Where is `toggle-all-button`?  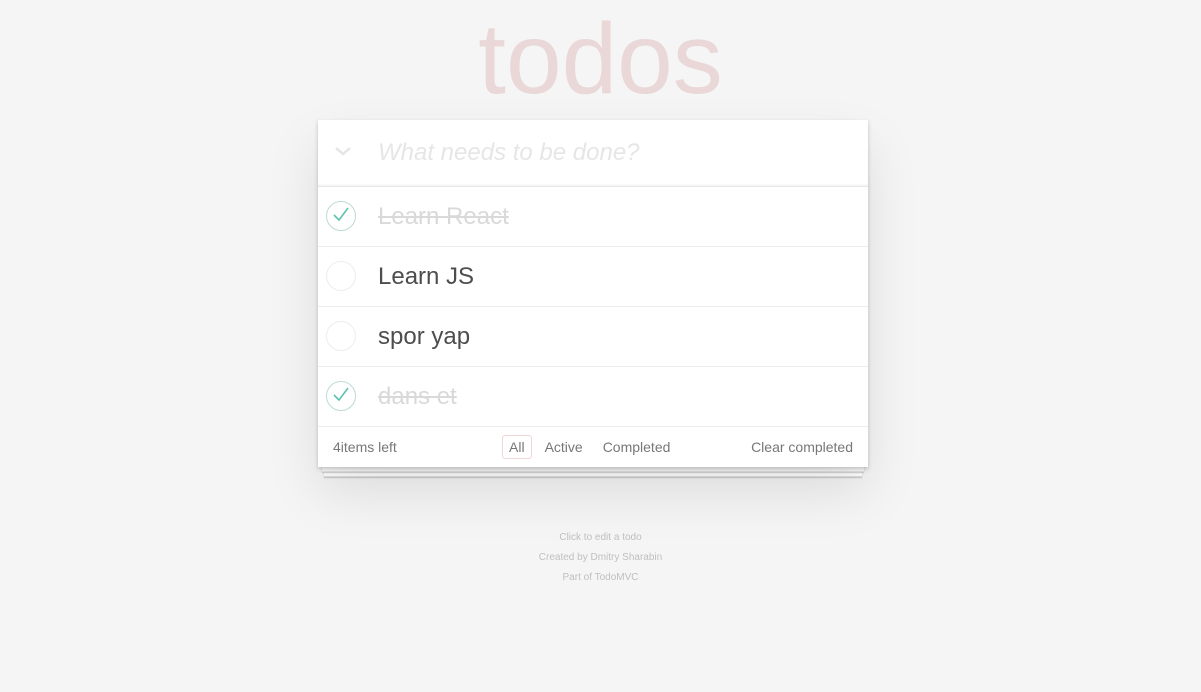
toggle-all-button is located at coordinates (343, 153).